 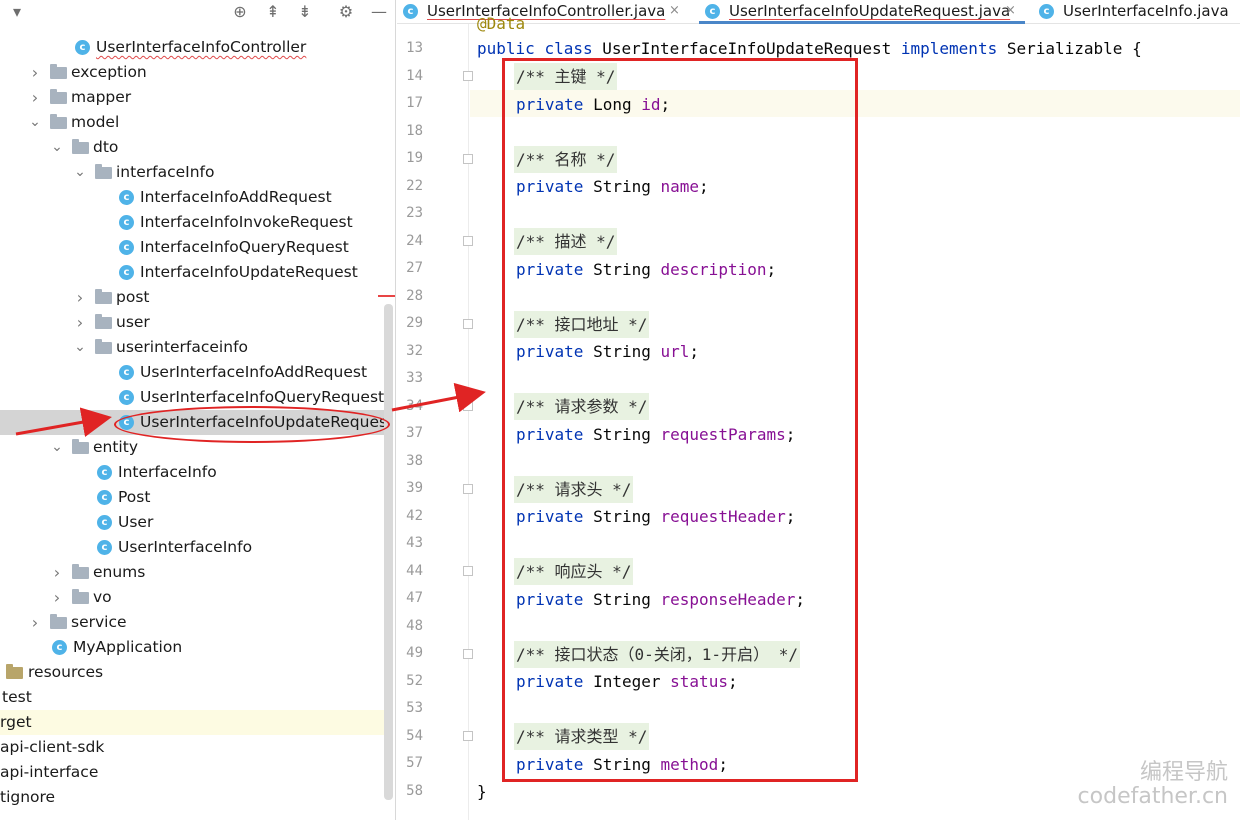 What do you see at coordinates (196, 422) in the screenshot?
I see `tree-item: c UserInterfaceInfoUpdateRequest` at bounding box center [196, 422].